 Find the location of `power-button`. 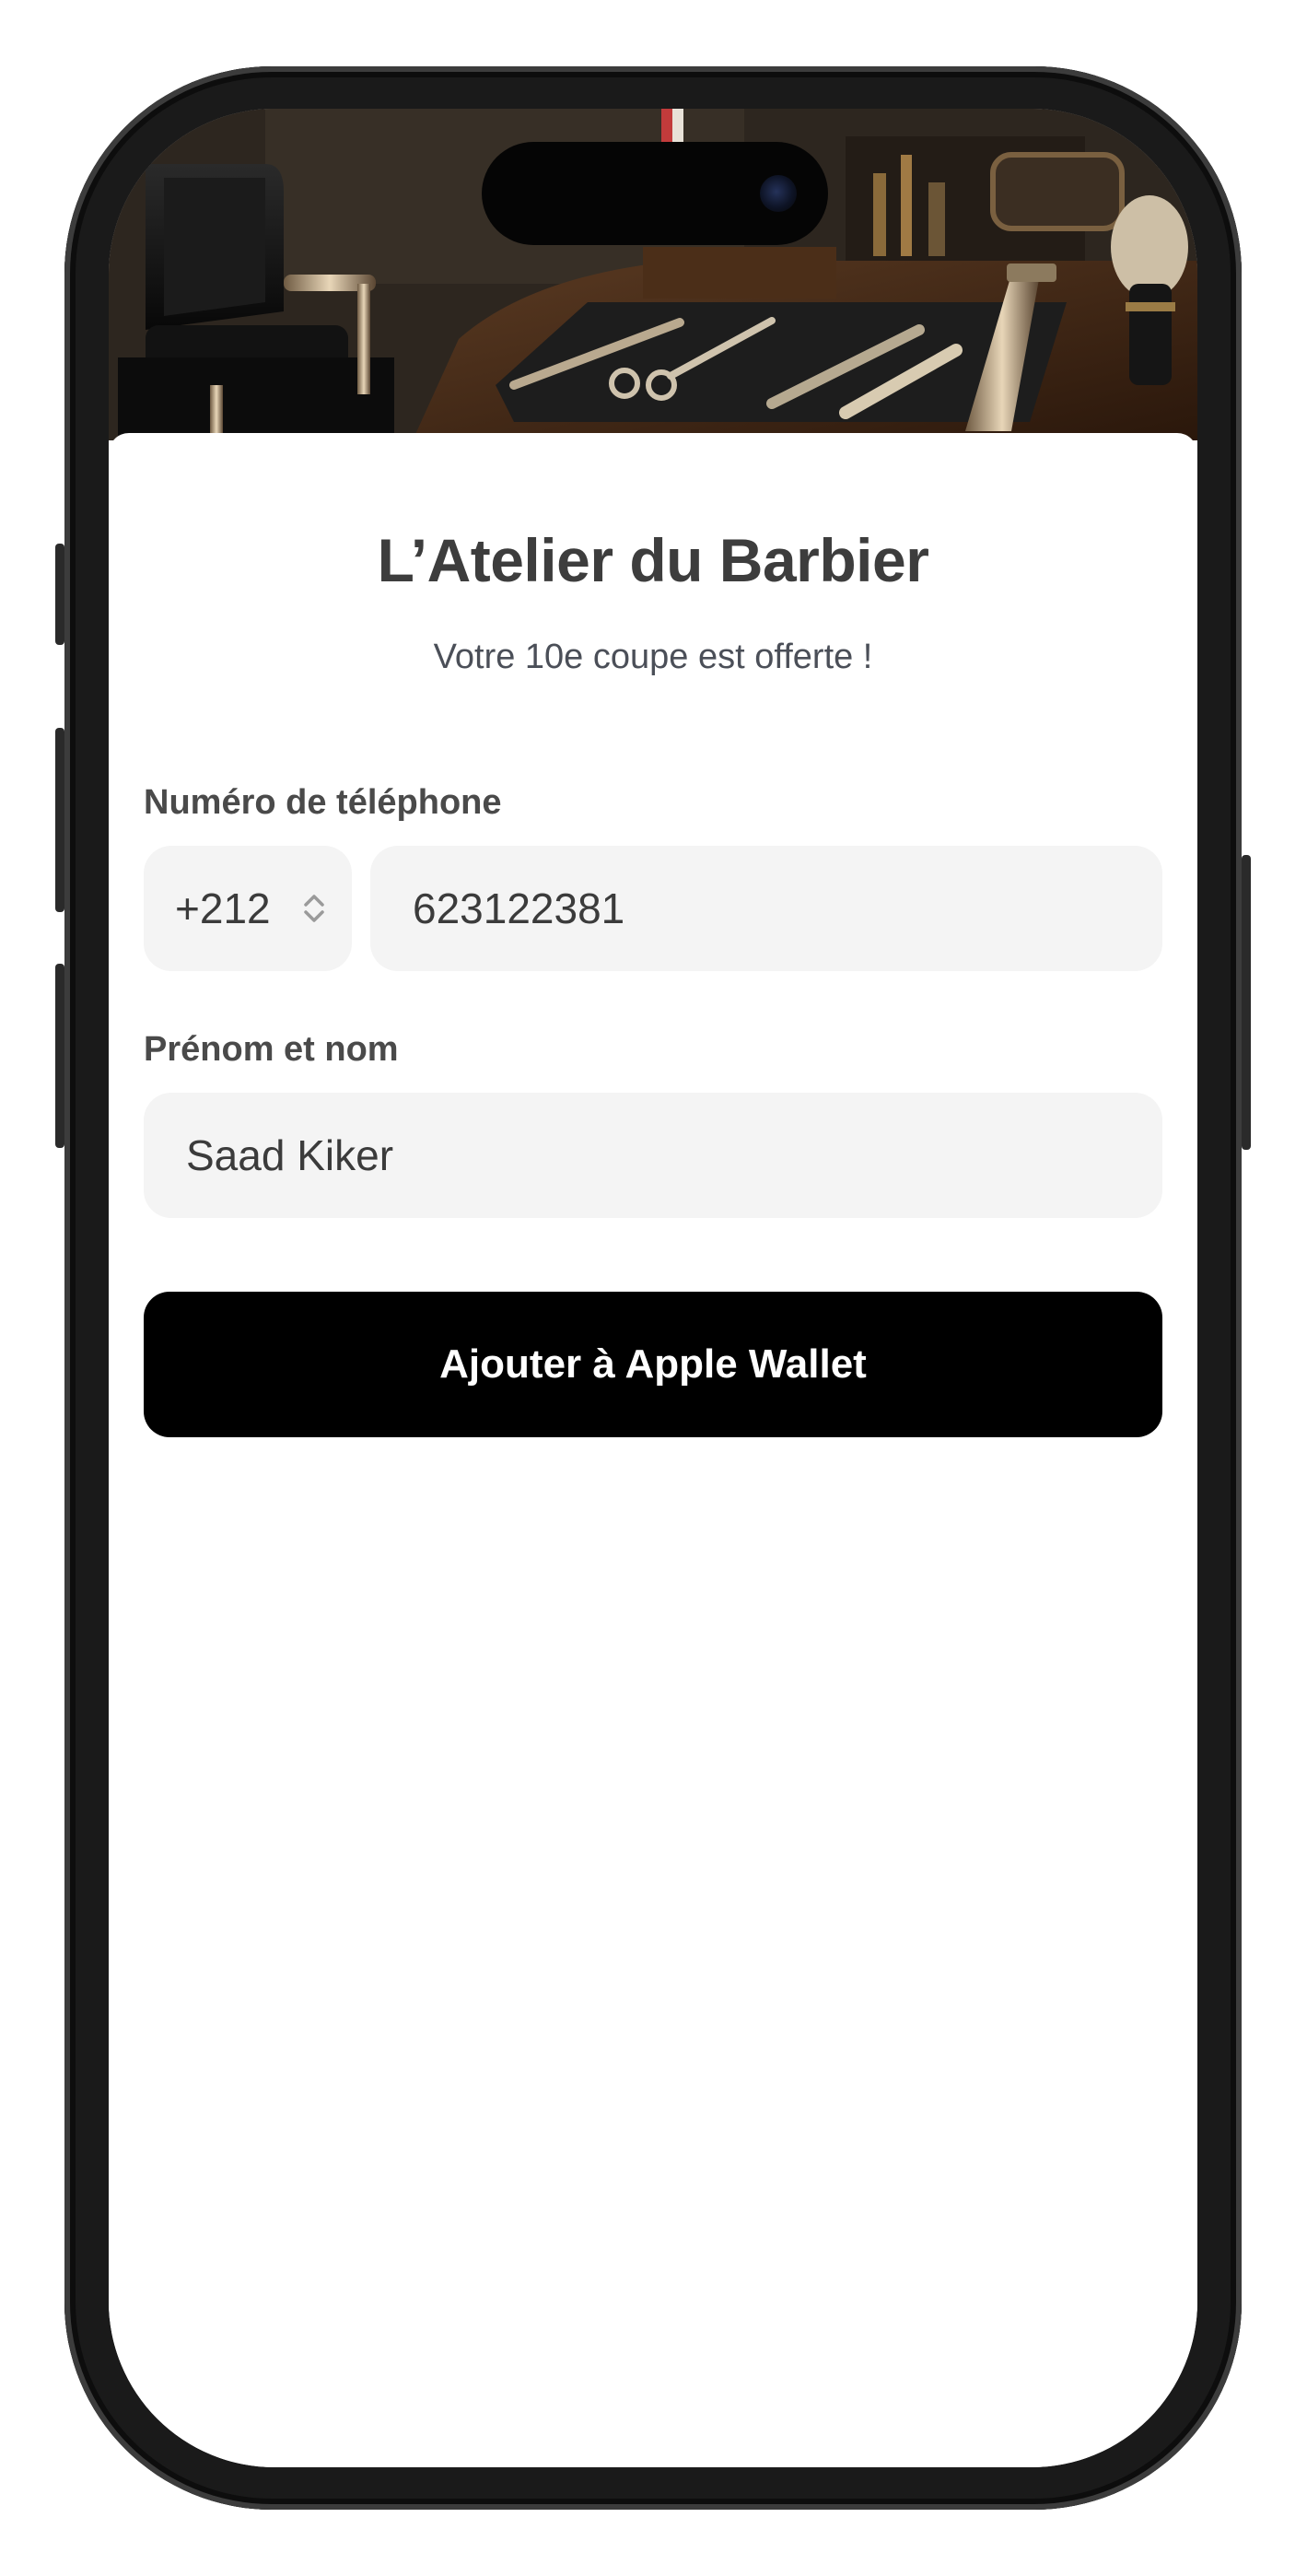

power-button is located at coordinates (1247, 1002).